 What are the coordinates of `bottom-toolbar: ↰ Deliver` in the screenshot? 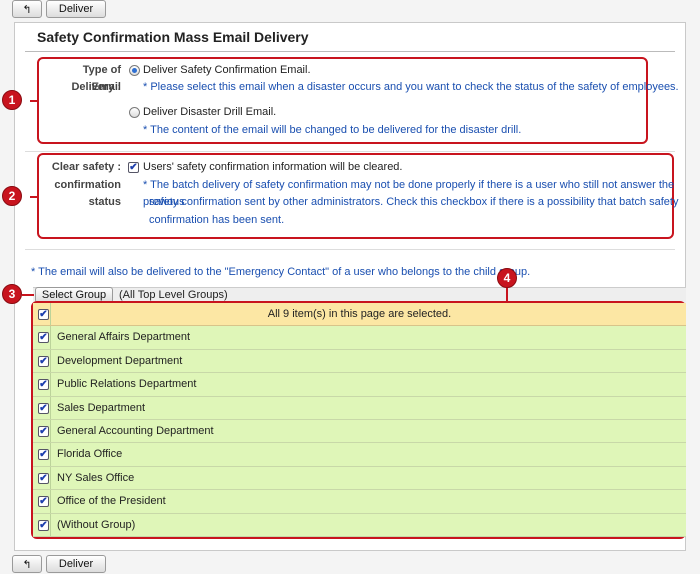 It's located at (59, 564).